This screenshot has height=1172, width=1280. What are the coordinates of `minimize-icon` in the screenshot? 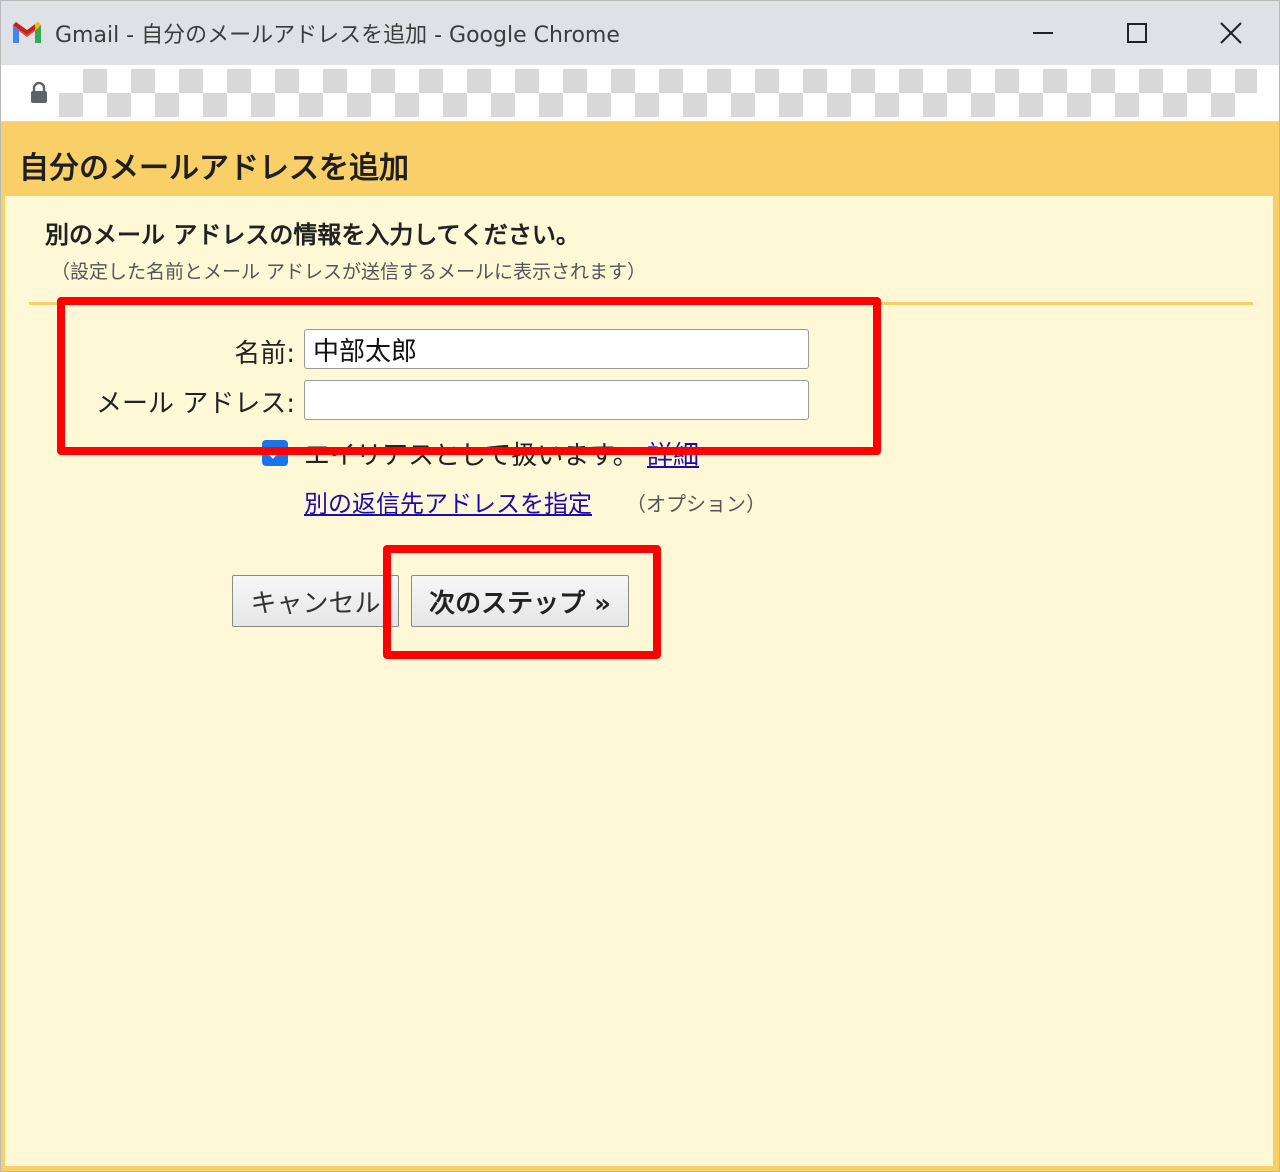 It's located at (1043, 33).